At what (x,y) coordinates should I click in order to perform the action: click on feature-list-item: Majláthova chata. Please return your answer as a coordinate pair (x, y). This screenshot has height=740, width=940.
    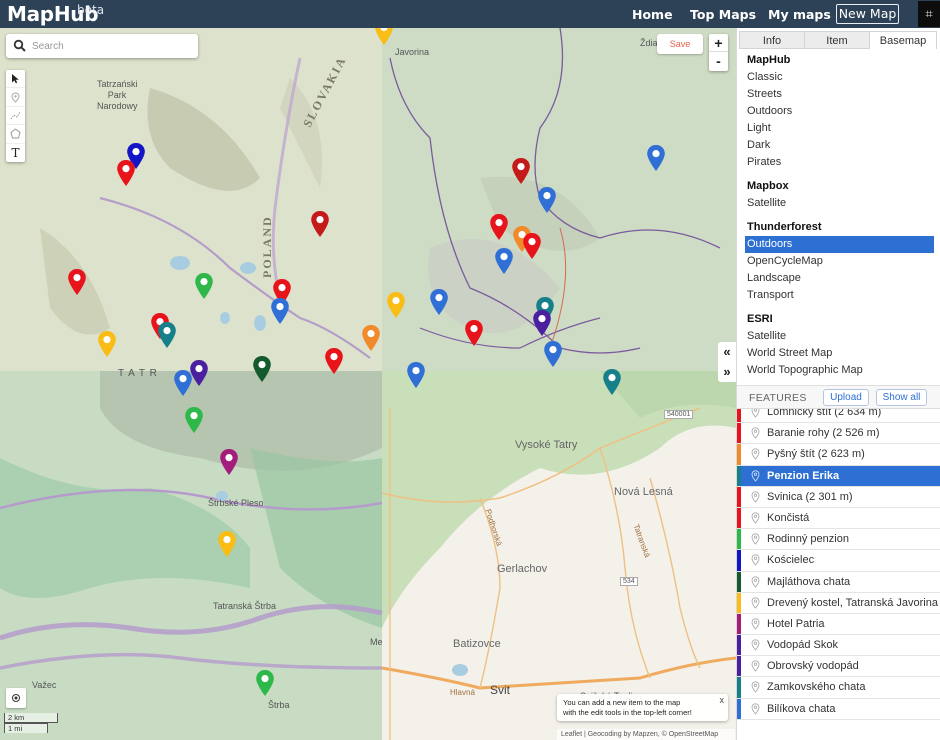
    Looking at the image, I should click on (838, 582).